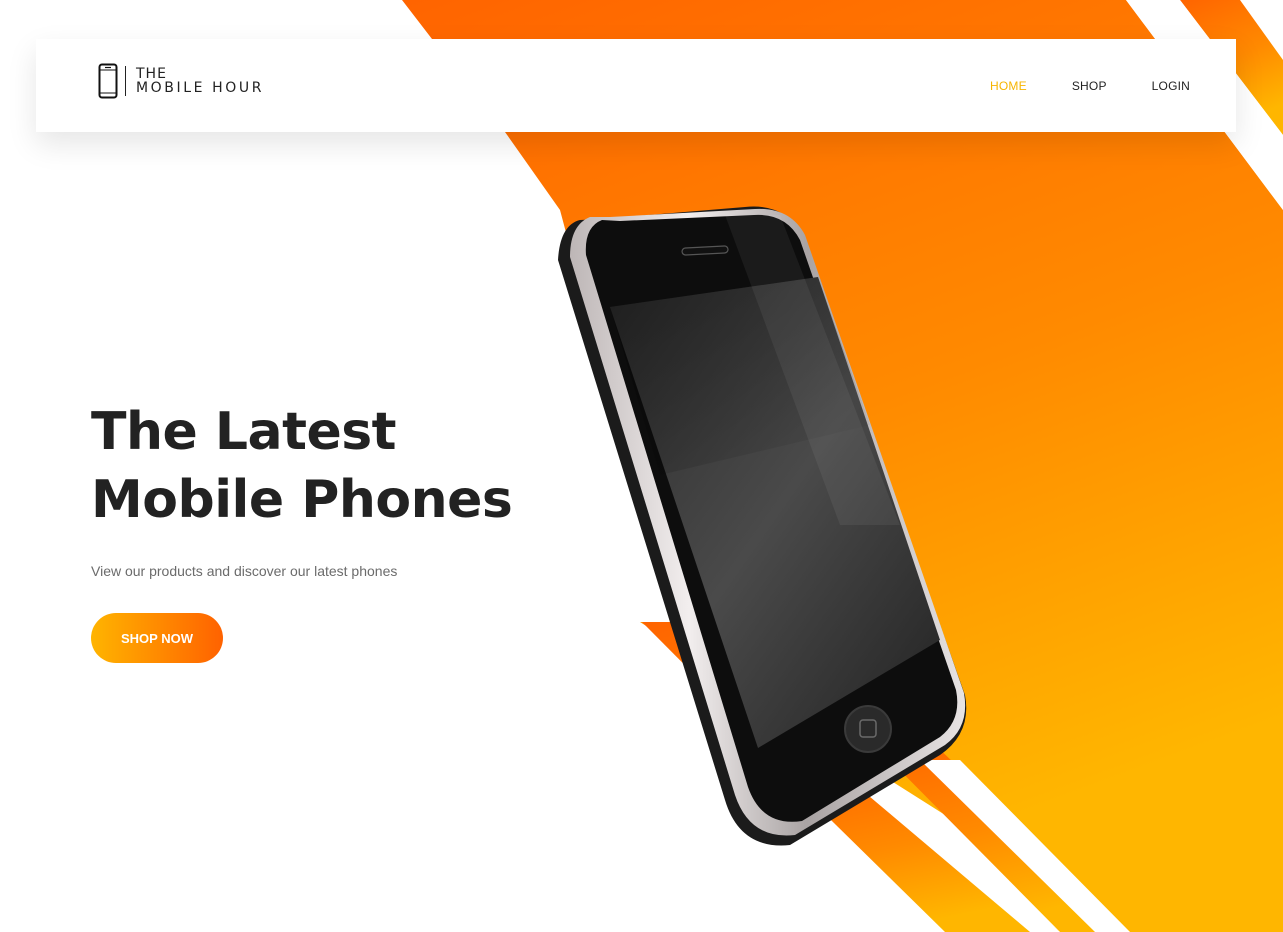 This screenshot has width=1283, height=932. What do you see at coordinates (108, 81) in the screenshot?
I see `smartphone-icon` at bounding box center [108, 81].